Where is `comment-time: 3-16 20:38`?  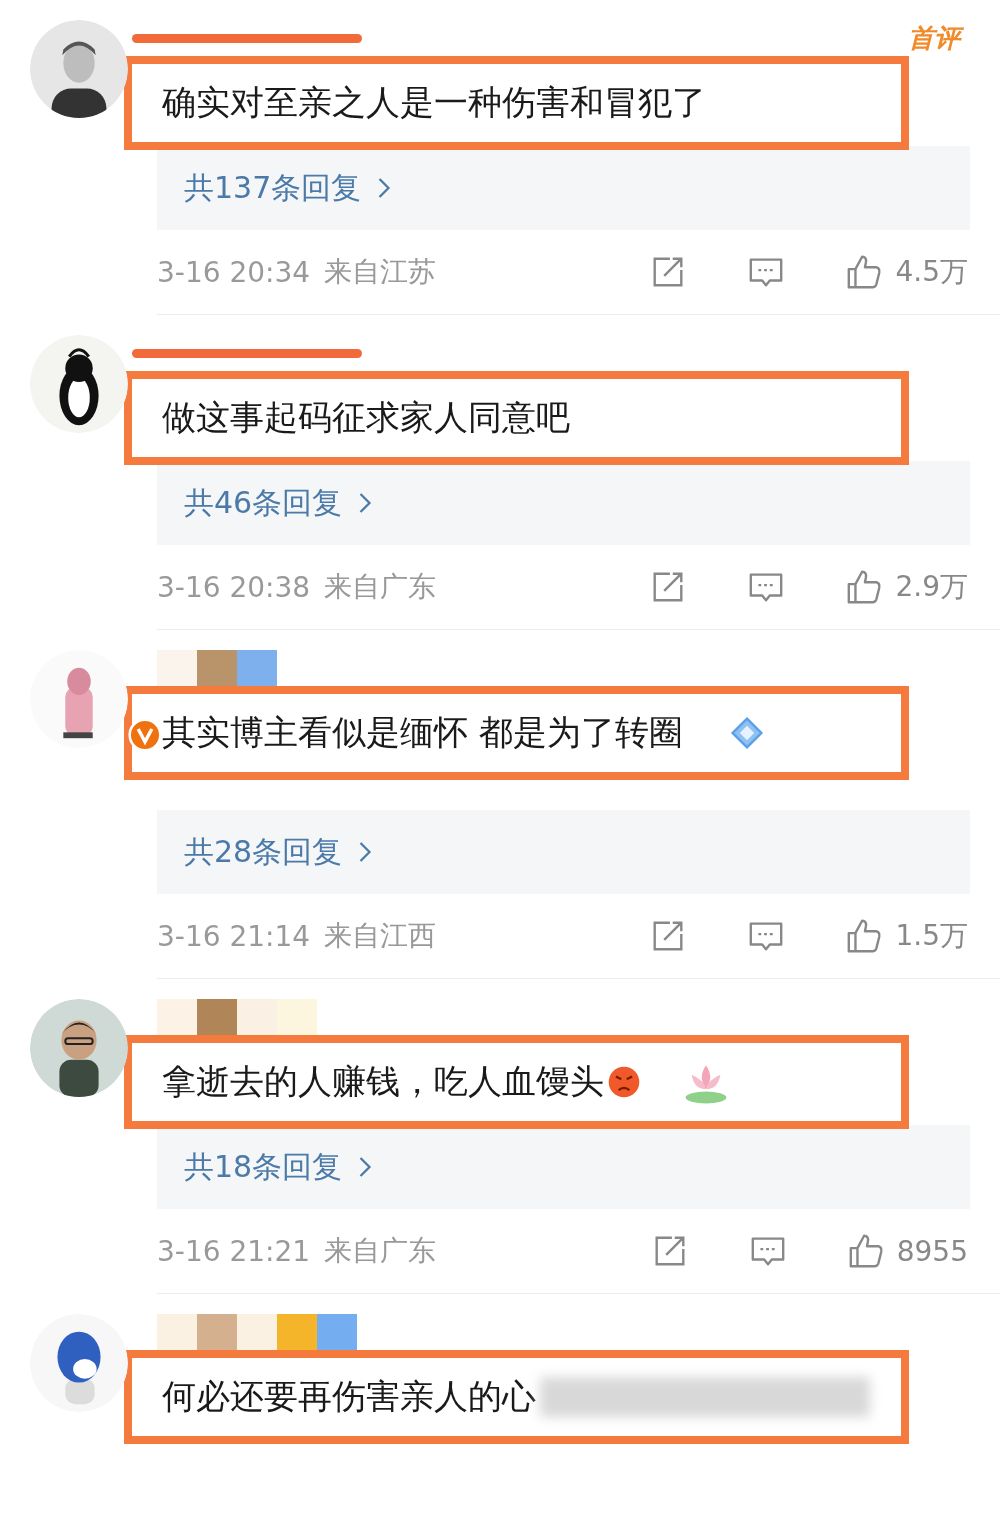 comment-time: 3-16 20:38 is located at coordinates (234, 587).